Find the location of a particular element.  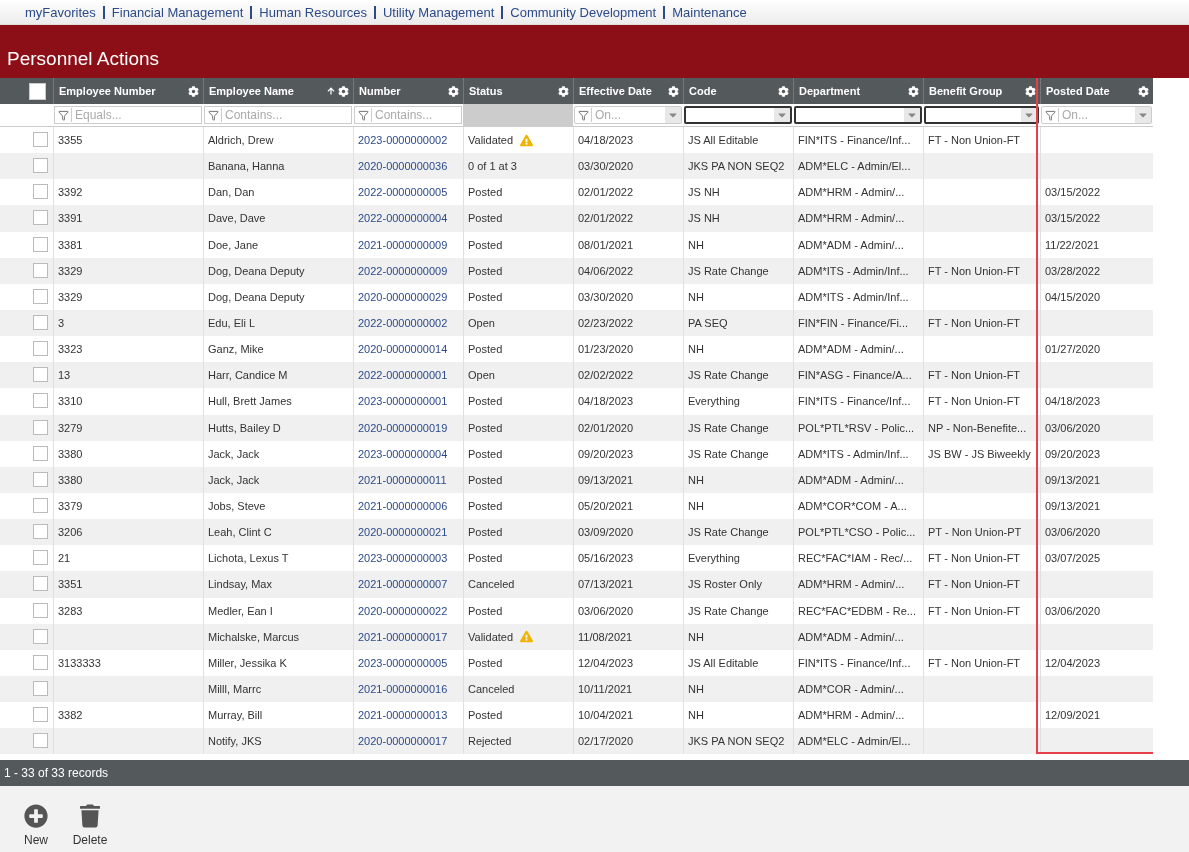

table-cell: JS All Editable is located at coordinates (723, 662).